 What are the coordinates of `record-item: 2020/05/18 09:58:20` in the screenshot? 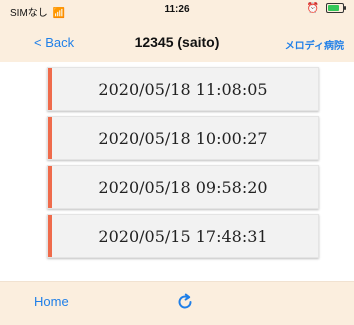 It's located at (183, 187).